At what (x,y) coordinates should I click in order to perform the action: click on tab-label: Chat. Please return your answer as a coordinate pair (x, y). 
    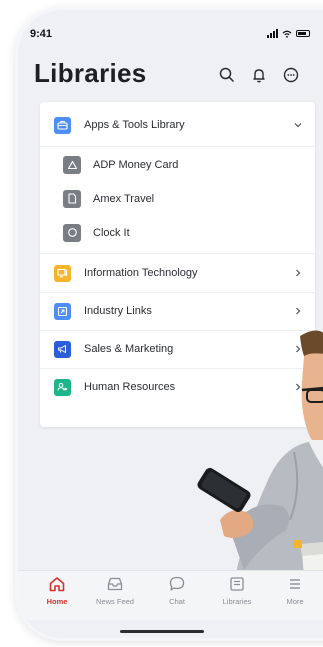
    Looking at the image, I should click on (177, 601).